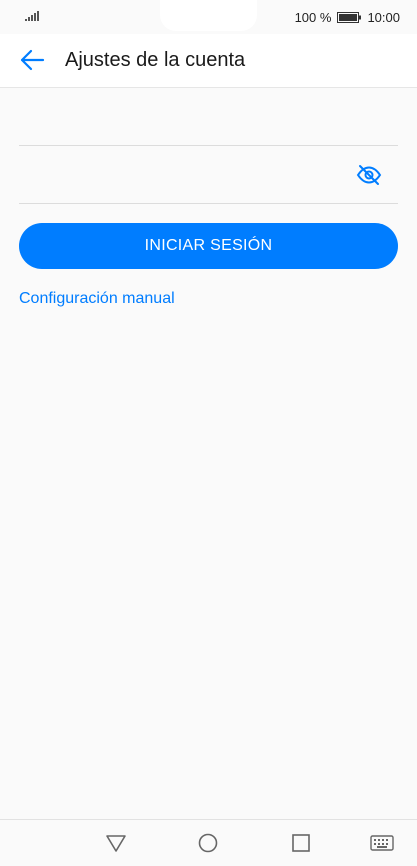 This screenshot has height=866, width=417. I want to click on back-triangle-icon, so click(116, 843).